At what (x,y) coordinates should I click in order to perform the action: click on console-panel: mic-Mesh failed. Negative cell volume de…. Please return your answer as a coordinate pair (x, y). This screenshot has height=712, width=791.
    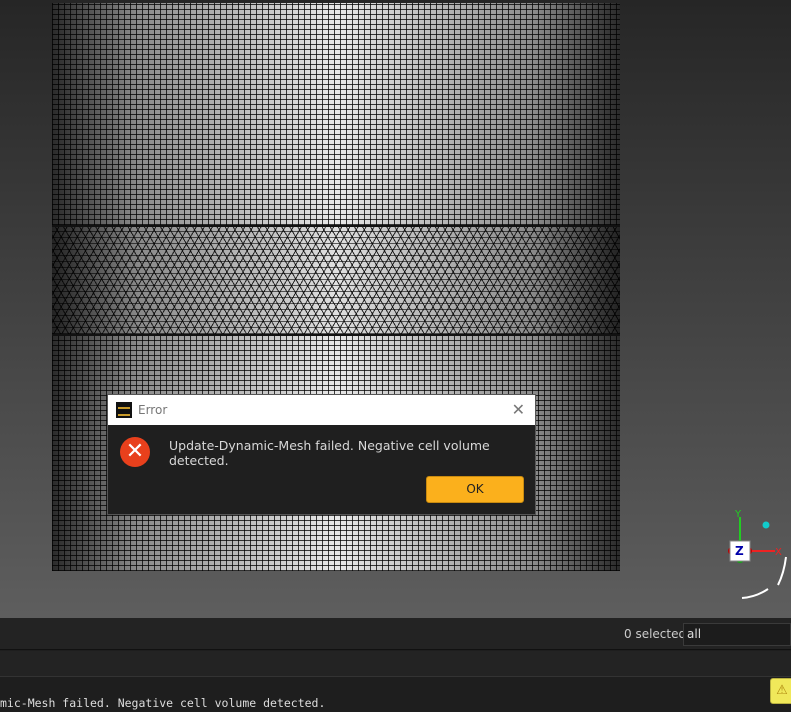
    Looking at the image, I should click on (395, 694).